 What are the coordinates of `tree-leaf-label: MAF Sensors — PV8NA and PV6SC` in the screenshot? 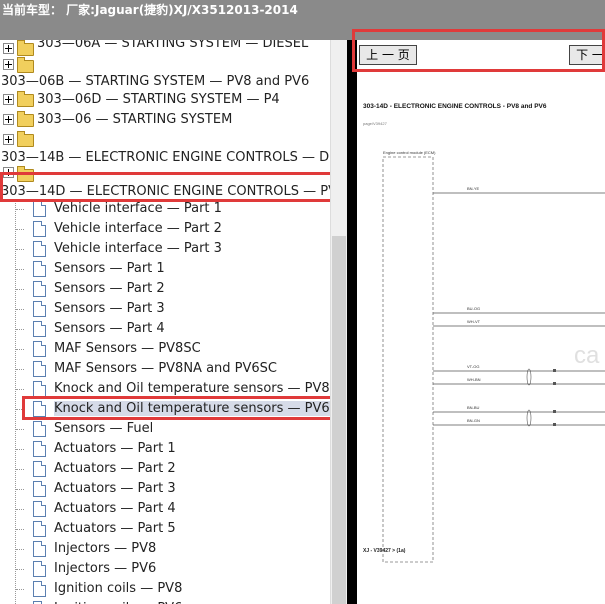 It's located at (165, 368).